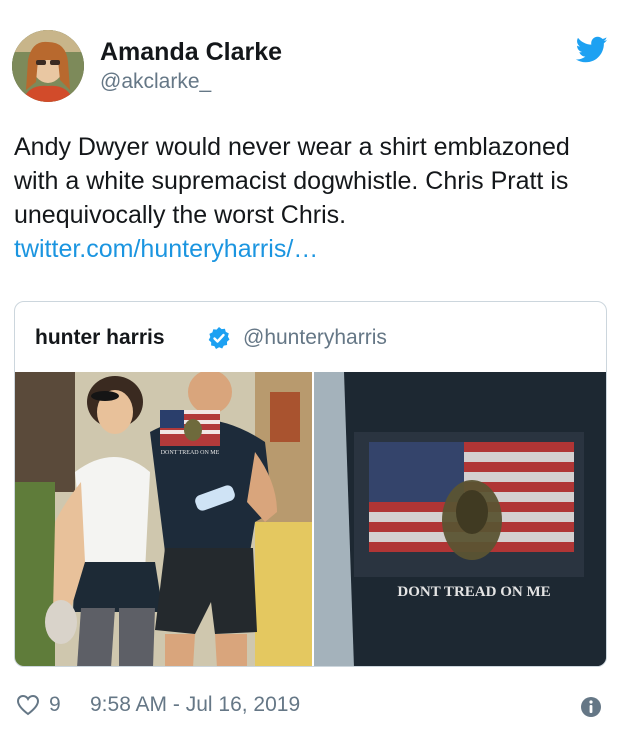 This screenshot has height=744, width=630. What do you see at coordinates (191, 52) in the screenshot?
I see `author-name: Amanda Clarke` at bounding box center [191, 52].